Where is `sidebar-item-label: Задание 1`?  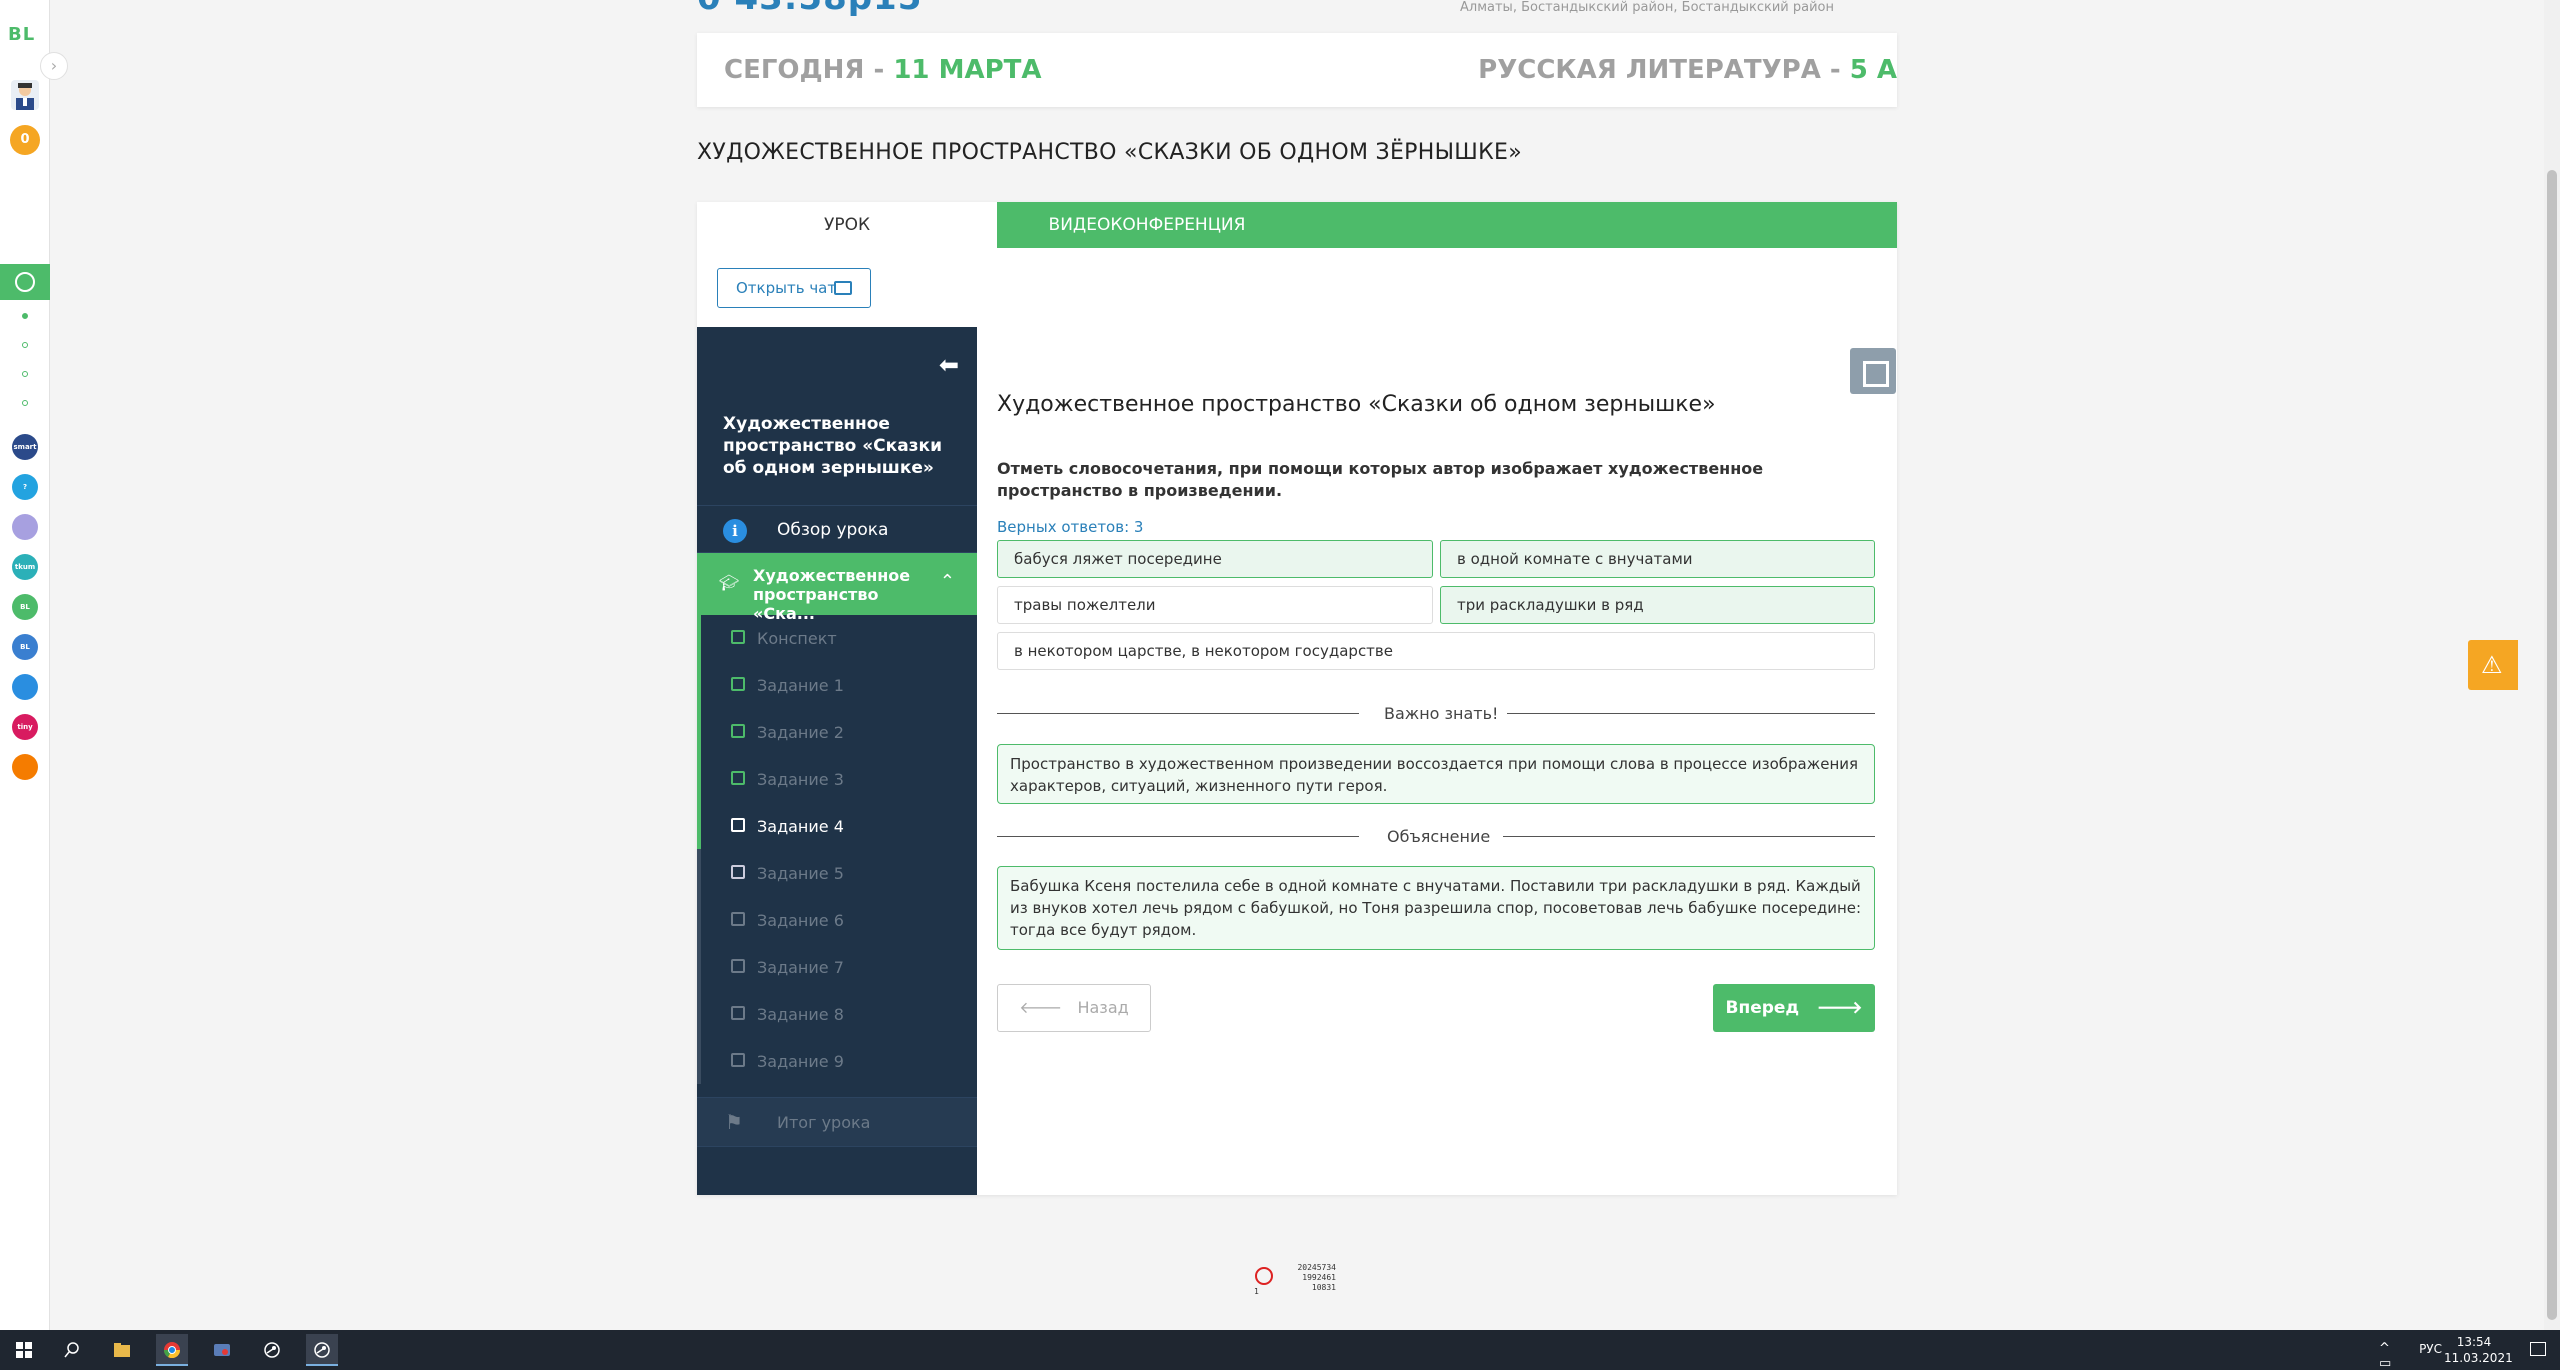 sidebar-item-label: Задание 1 is located at coordinates (800, 685).